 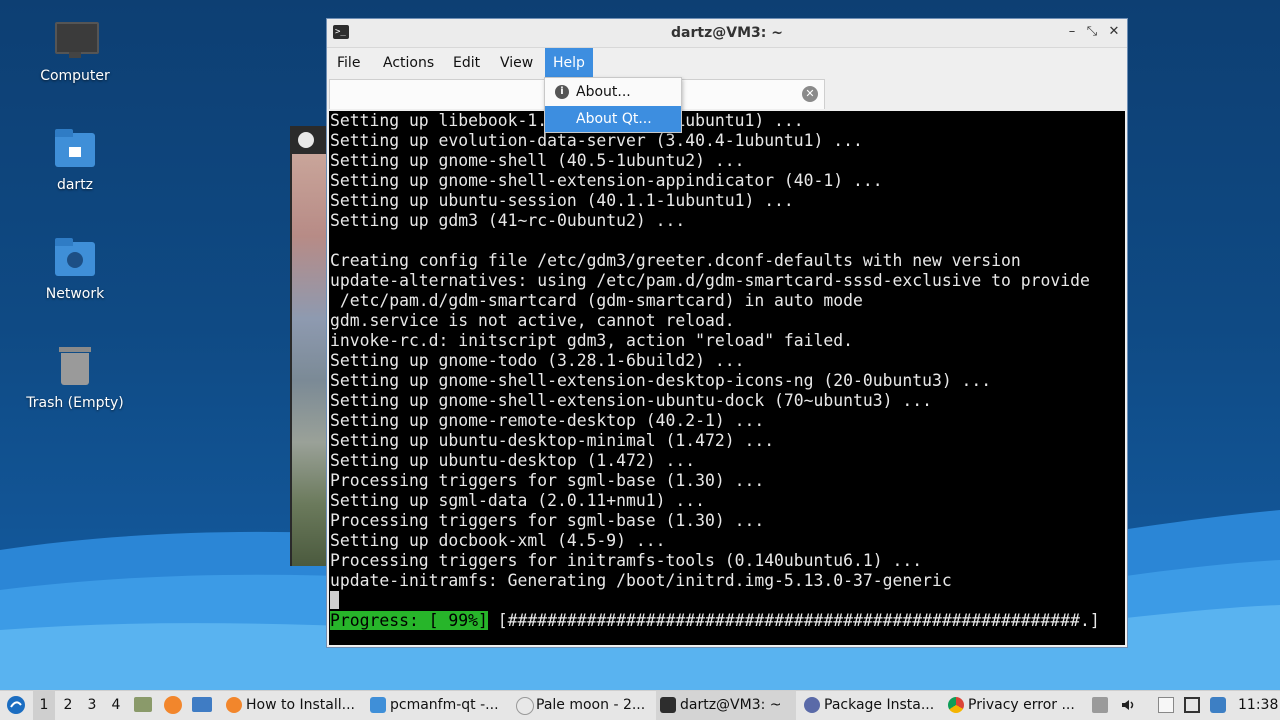 What do you see at coordinates (1092, 32) in the screenshot?
I see `maximize-button: ⤡` at bounding box center [1092, 32].